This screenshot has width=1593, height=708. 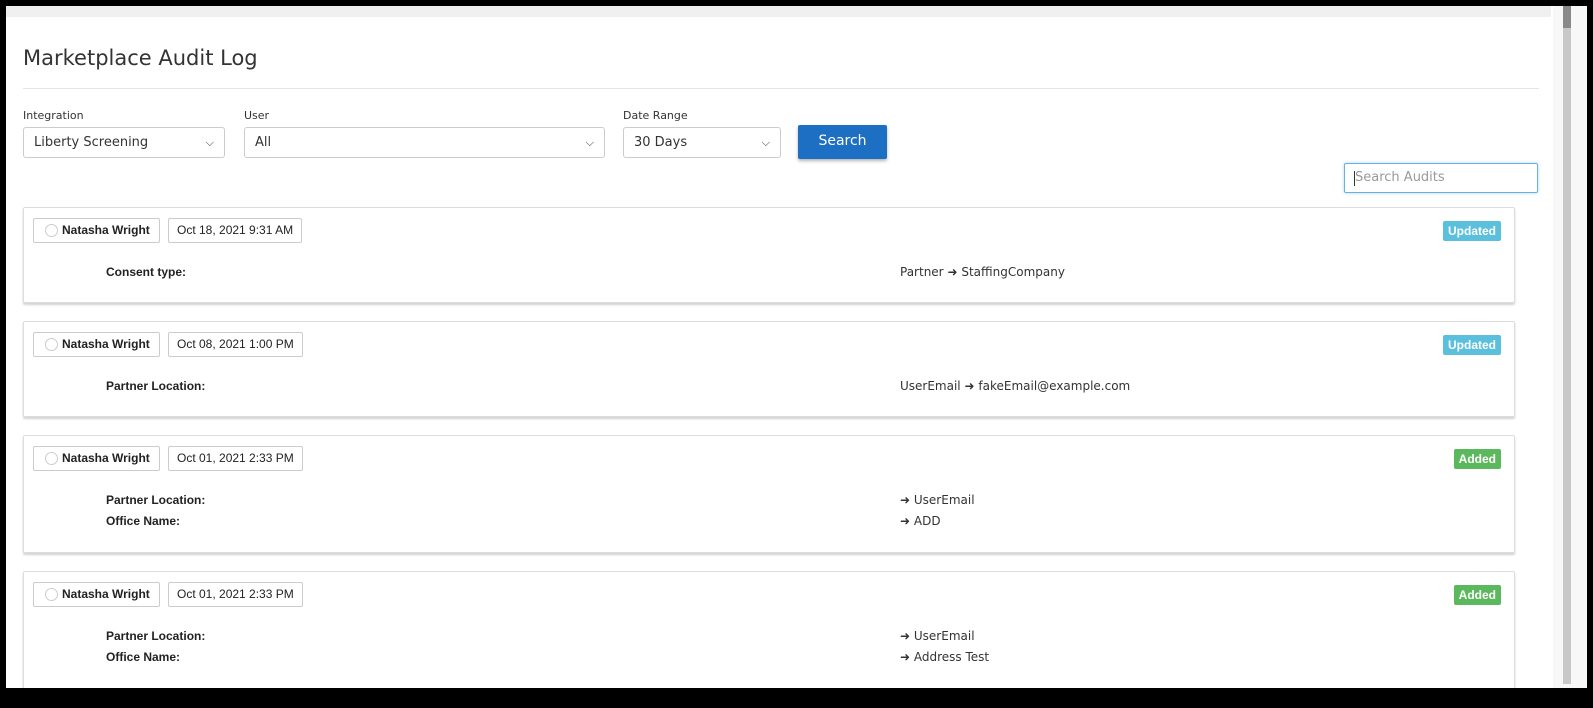 What do you see at coordinates (53, 115) in the screenshot?
I see `integration-label: Integration` at bounding box center [53, 115].